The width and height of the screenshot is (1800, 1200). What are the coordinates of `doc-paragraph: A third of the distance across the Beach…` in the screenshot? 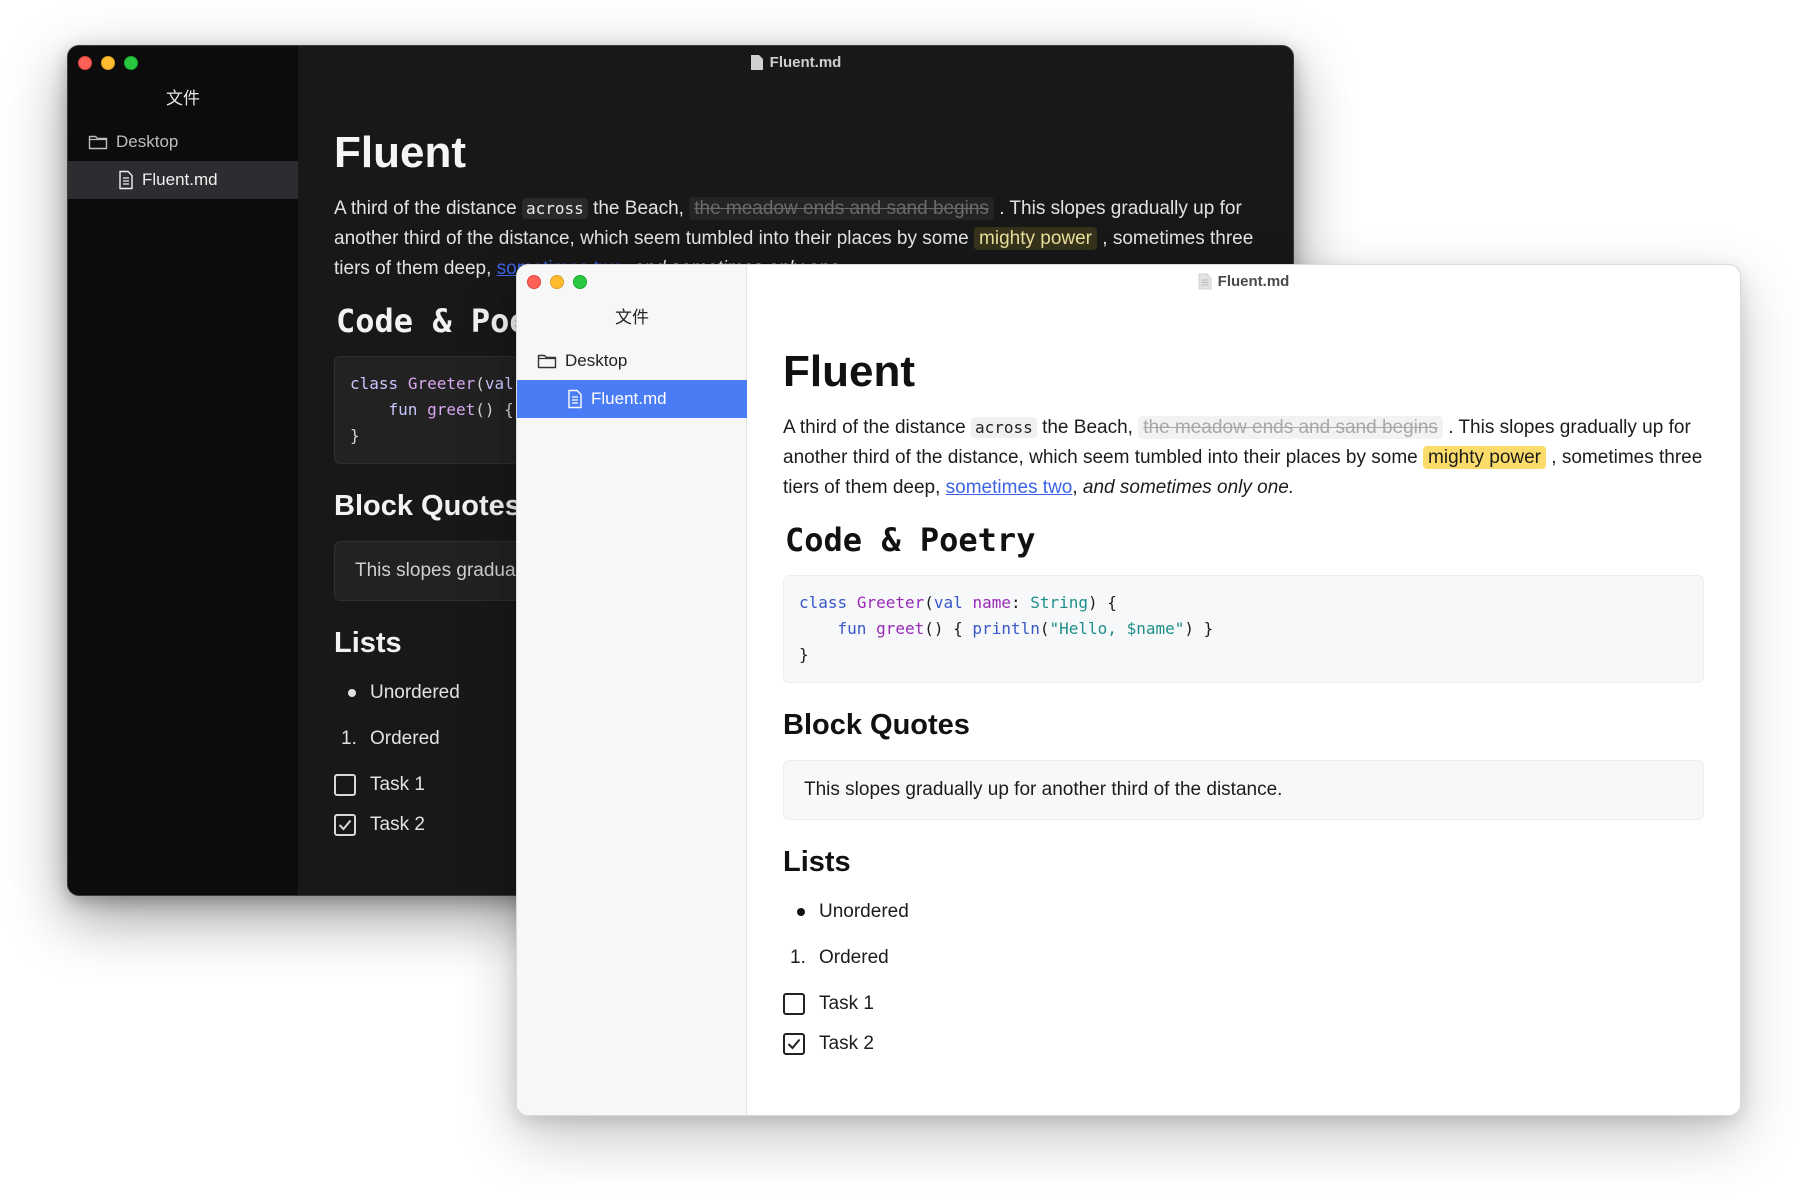 It's located at (1243, 457).